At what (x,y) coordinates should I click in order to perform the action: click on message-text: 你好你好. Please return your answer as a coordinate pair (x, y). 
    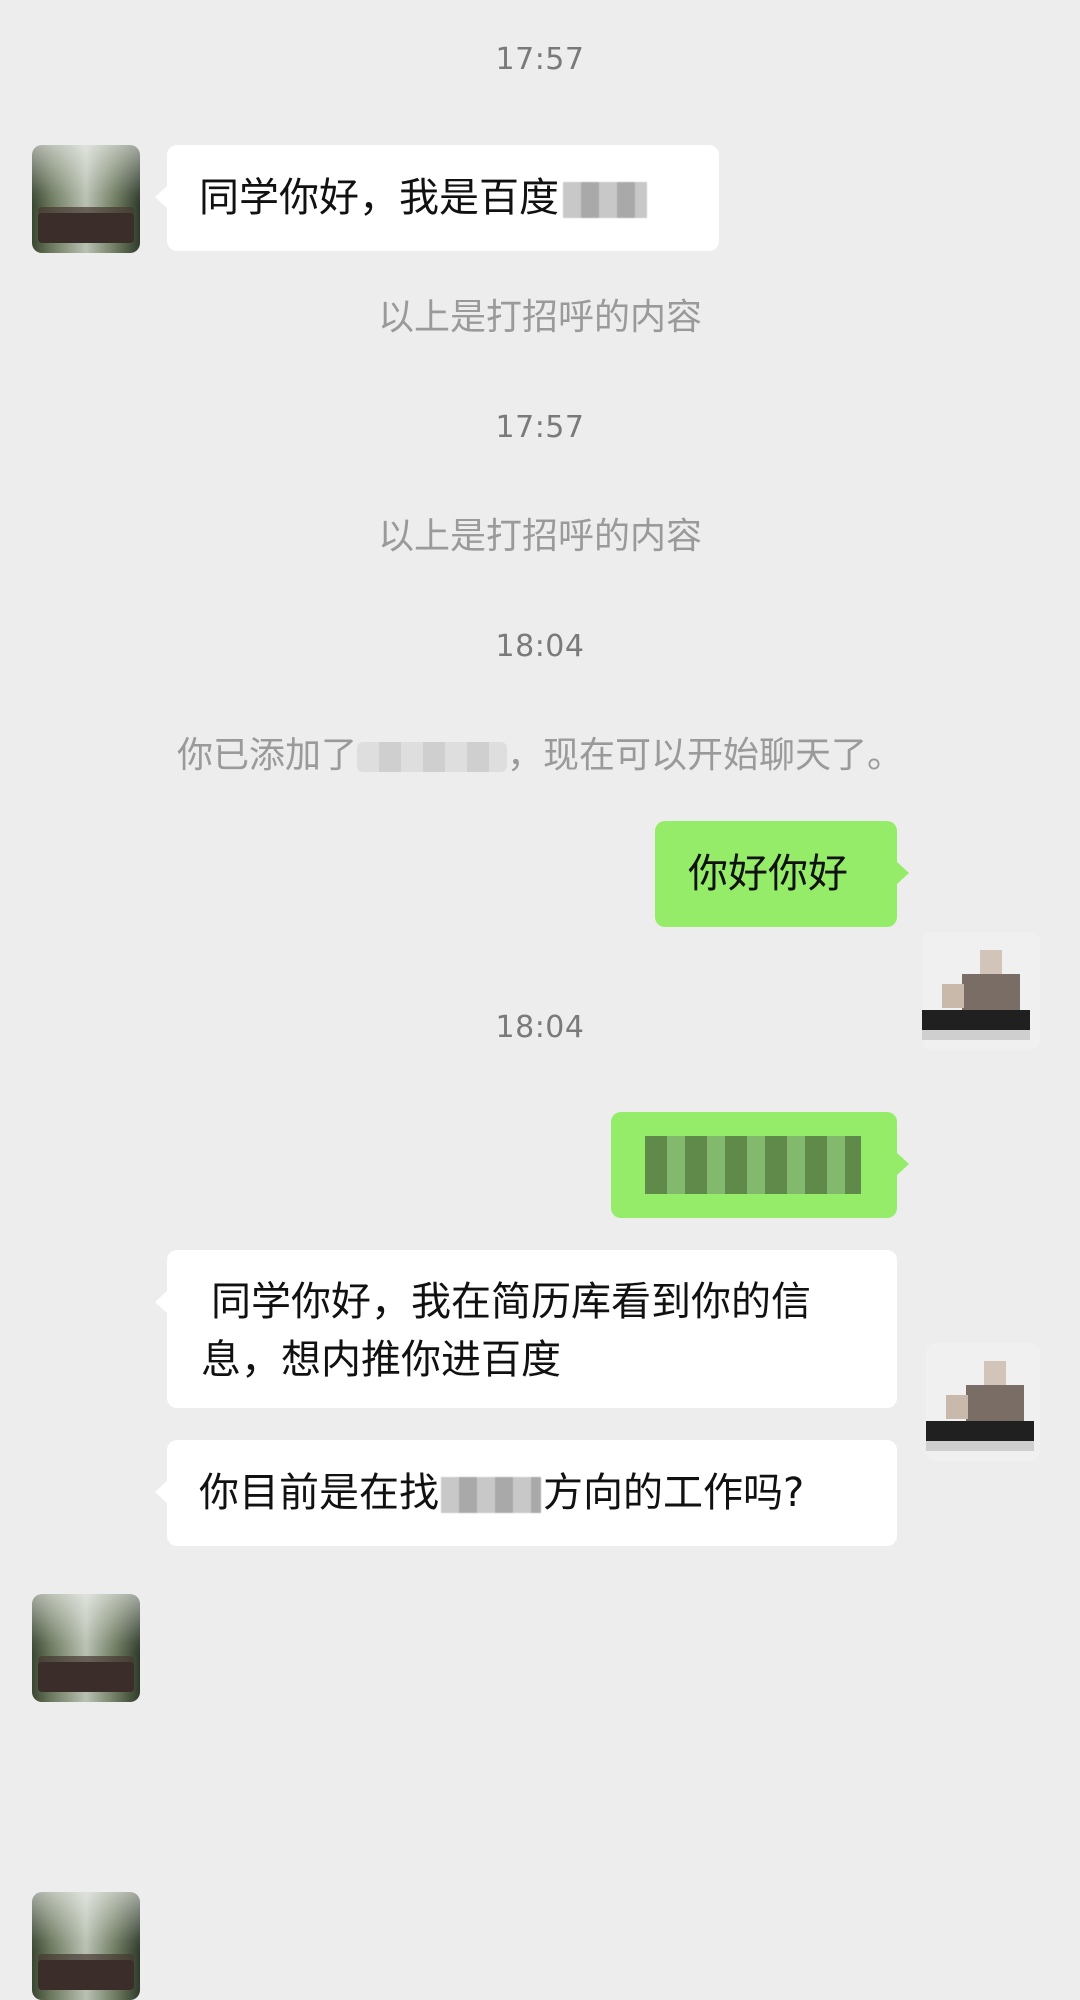
    Looking at the image, I should click on (768, 874).